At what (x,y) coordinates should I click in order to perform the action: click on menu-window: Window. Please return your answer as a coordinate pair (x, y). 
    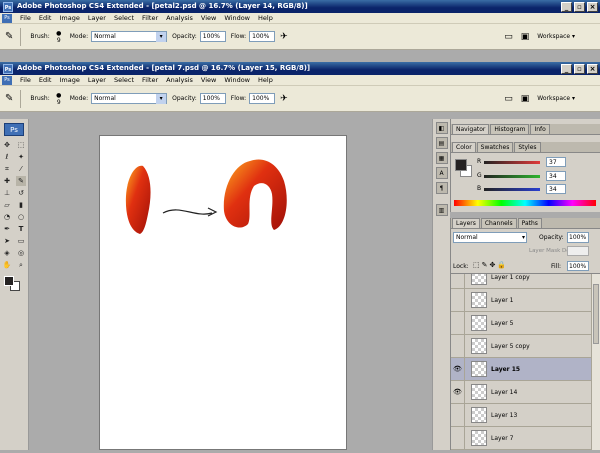
    Looking at the image, I should click on (237, 18).